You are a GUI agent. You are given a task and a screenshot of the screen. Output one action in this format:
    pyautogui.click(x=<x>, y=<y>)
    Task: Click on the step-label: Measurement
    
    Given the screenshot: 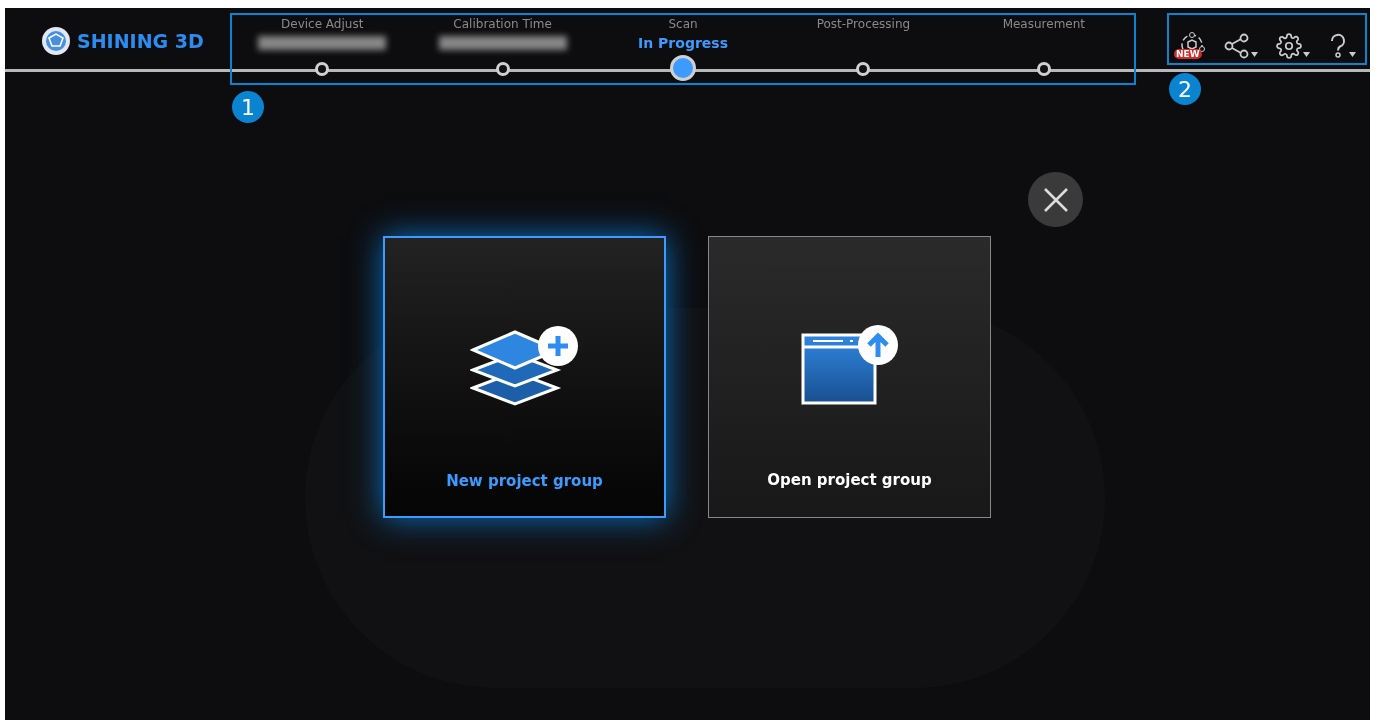 What is the action you would take?
    pyautogui.click(x=1043, y=24)
    